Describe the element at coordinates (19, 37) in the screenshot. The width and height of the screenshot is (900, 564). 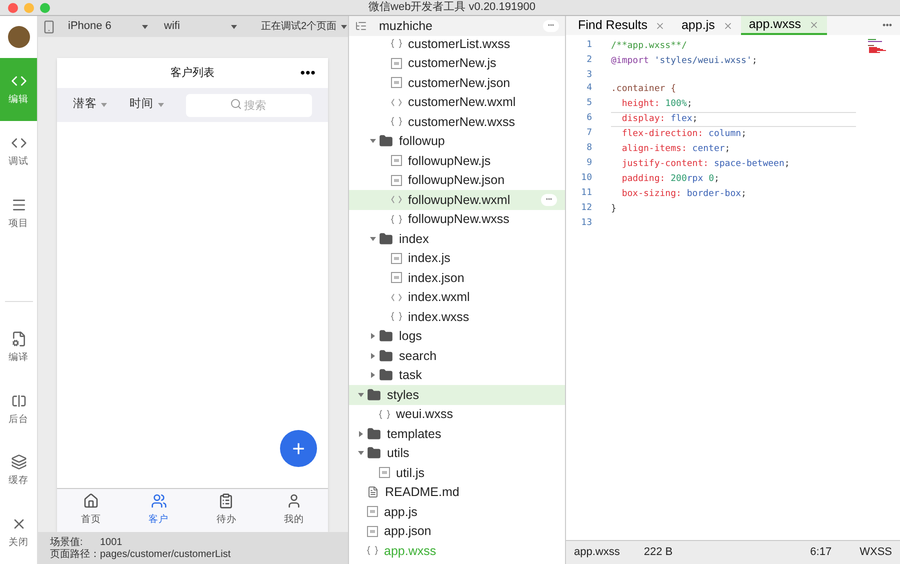
I see `avatar` at that location.